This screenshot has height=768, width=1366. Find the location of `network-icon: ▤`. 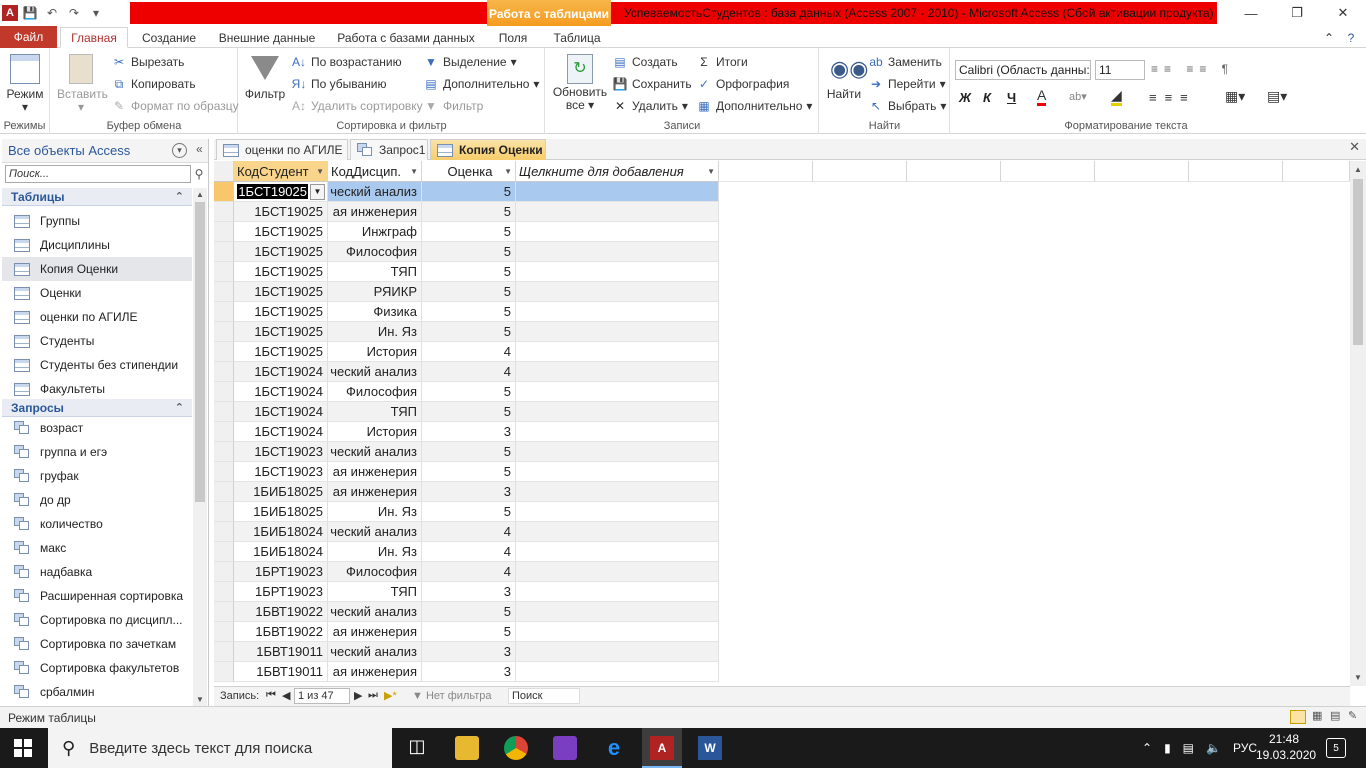

network-icon: ▤ is located at coordinates (1188, 748).